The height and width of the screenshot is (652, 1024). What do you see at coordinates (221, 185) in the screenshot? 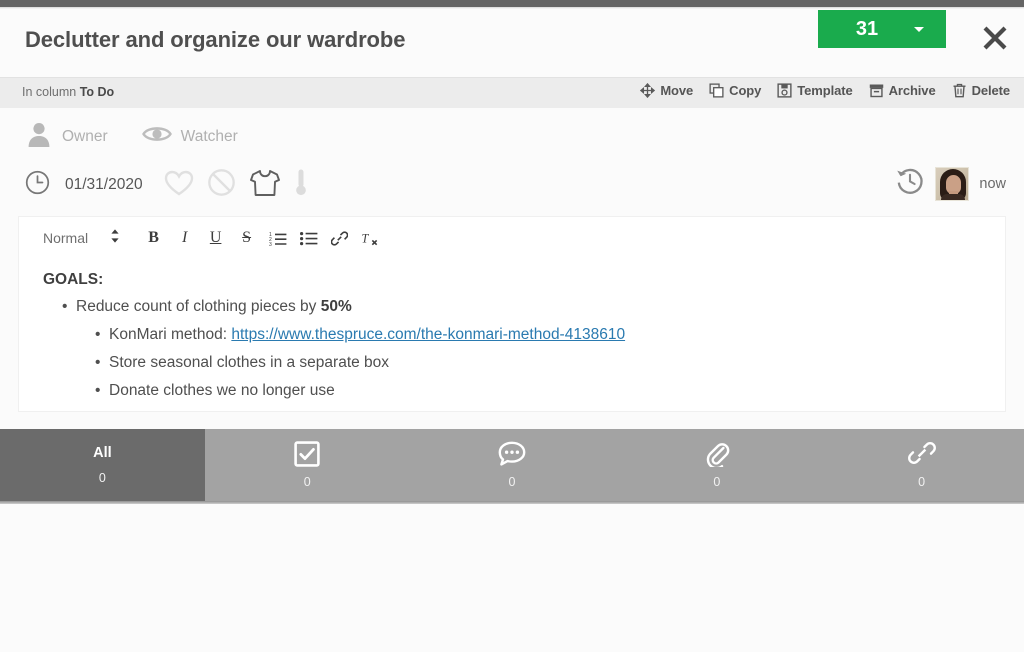
I see `block-icon` at bounding box center [221, 185].